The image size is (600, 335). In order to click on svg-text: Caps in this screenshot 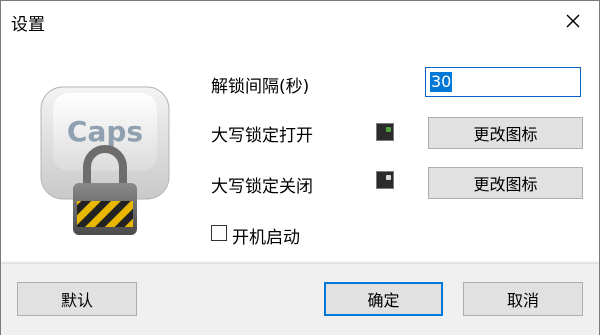, I will do `click(105, 131)`.